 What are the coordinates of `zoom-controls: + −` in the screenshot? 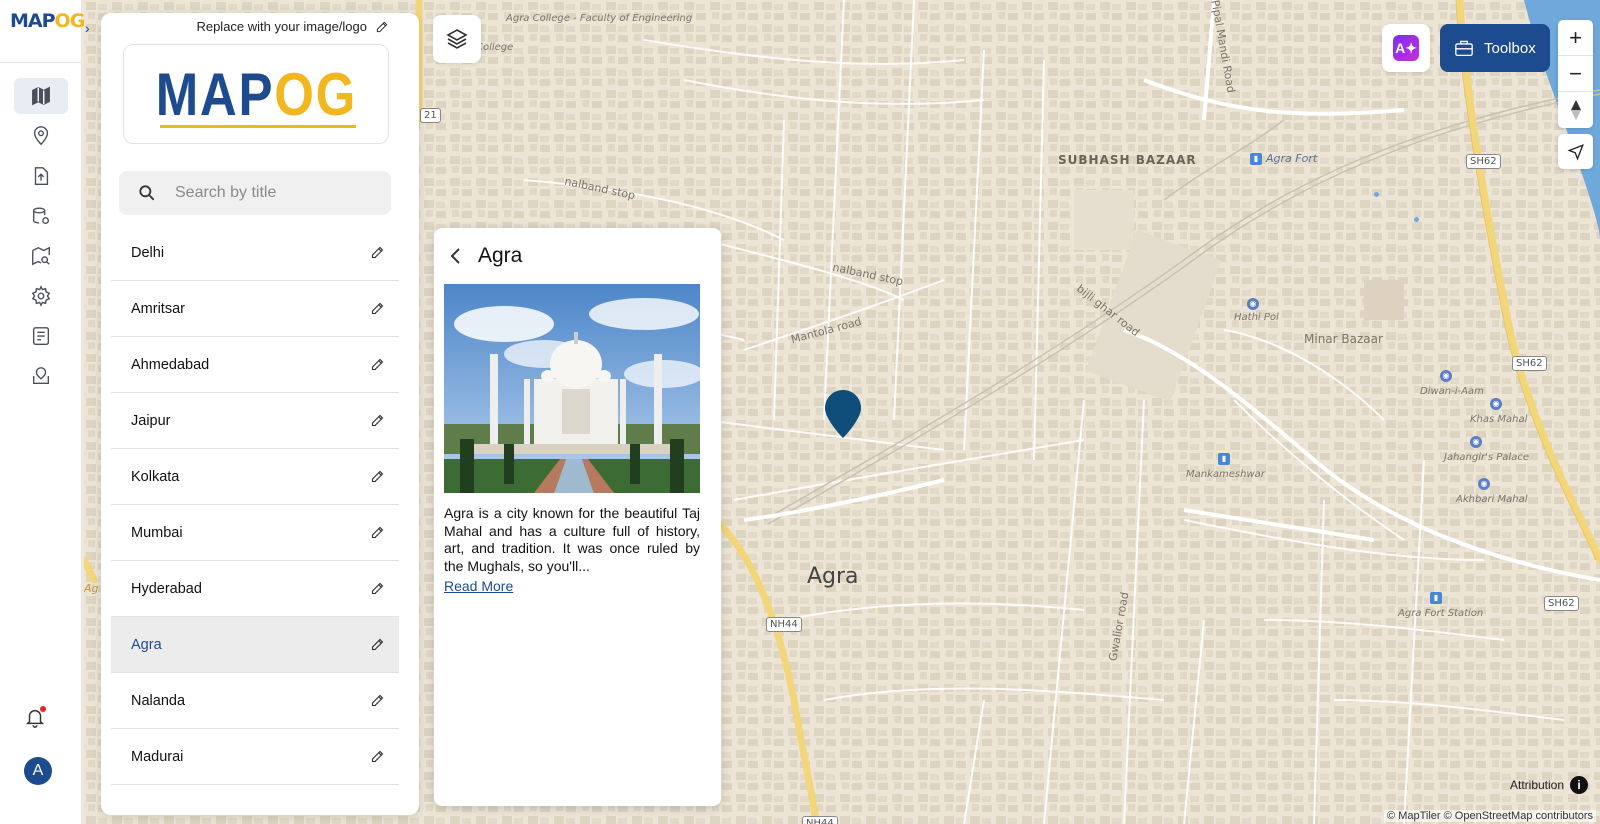 It's located at (1575, 74).